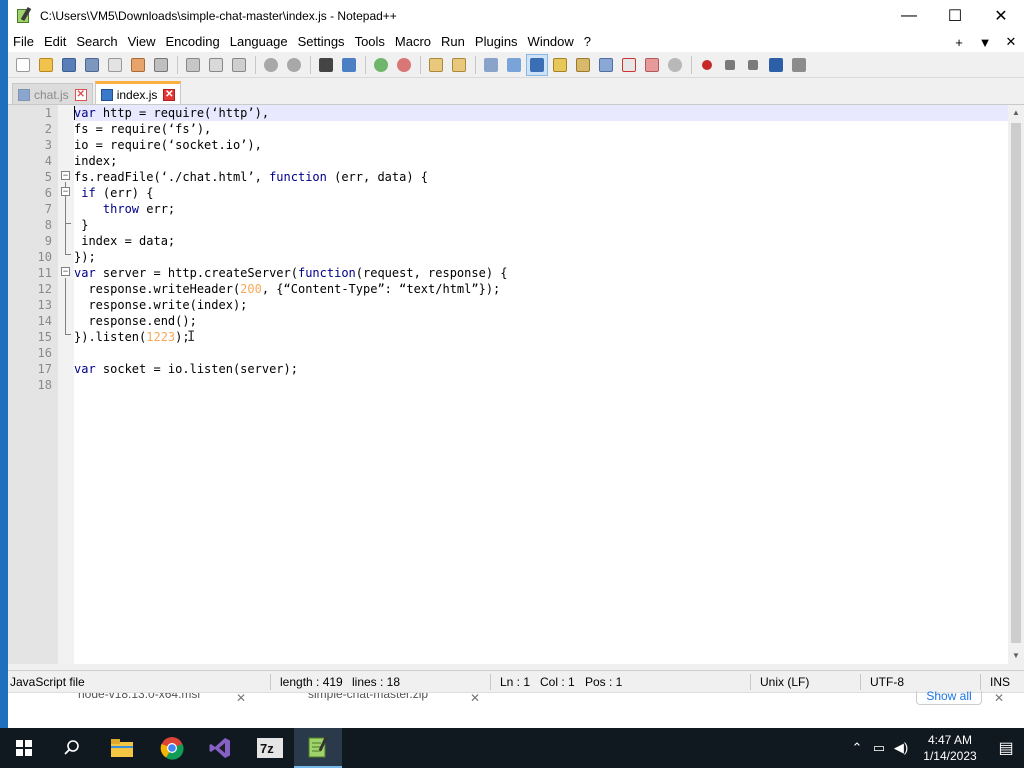  What do you see at coordinates (523, 369) in the screenshot?
I see `code-line: 17 var socket = io.listen(server);` at bounding box center [523, 369].